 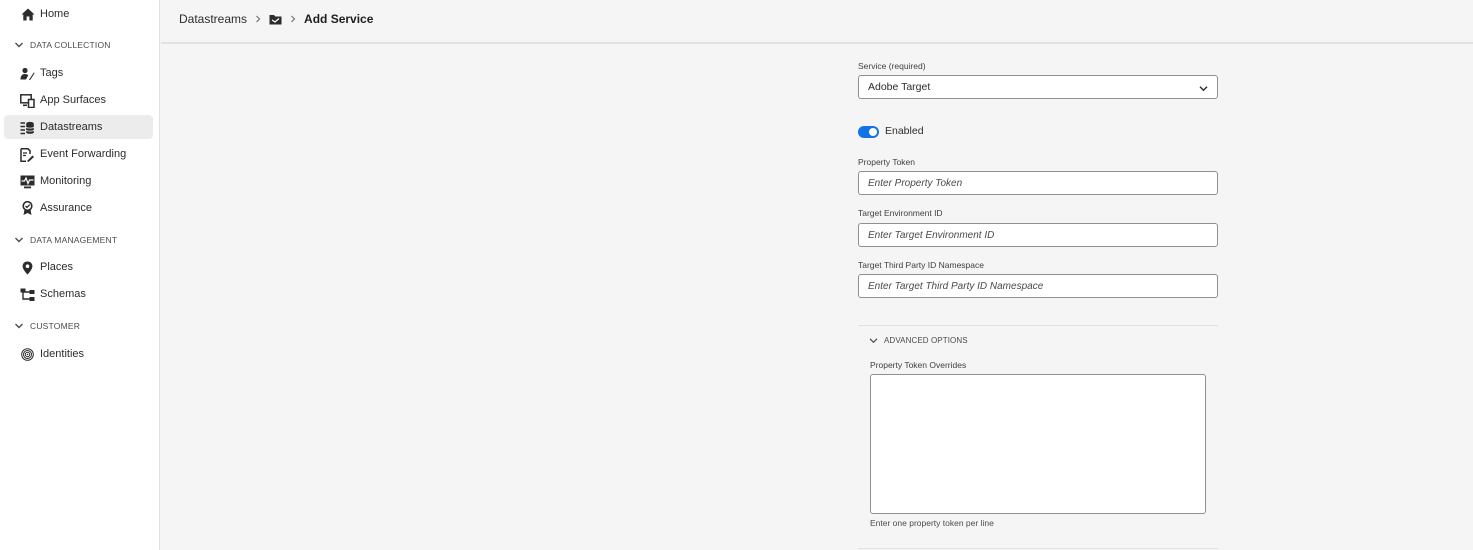 I want to click on service-label: Service (required), so click(x=892, y=66).